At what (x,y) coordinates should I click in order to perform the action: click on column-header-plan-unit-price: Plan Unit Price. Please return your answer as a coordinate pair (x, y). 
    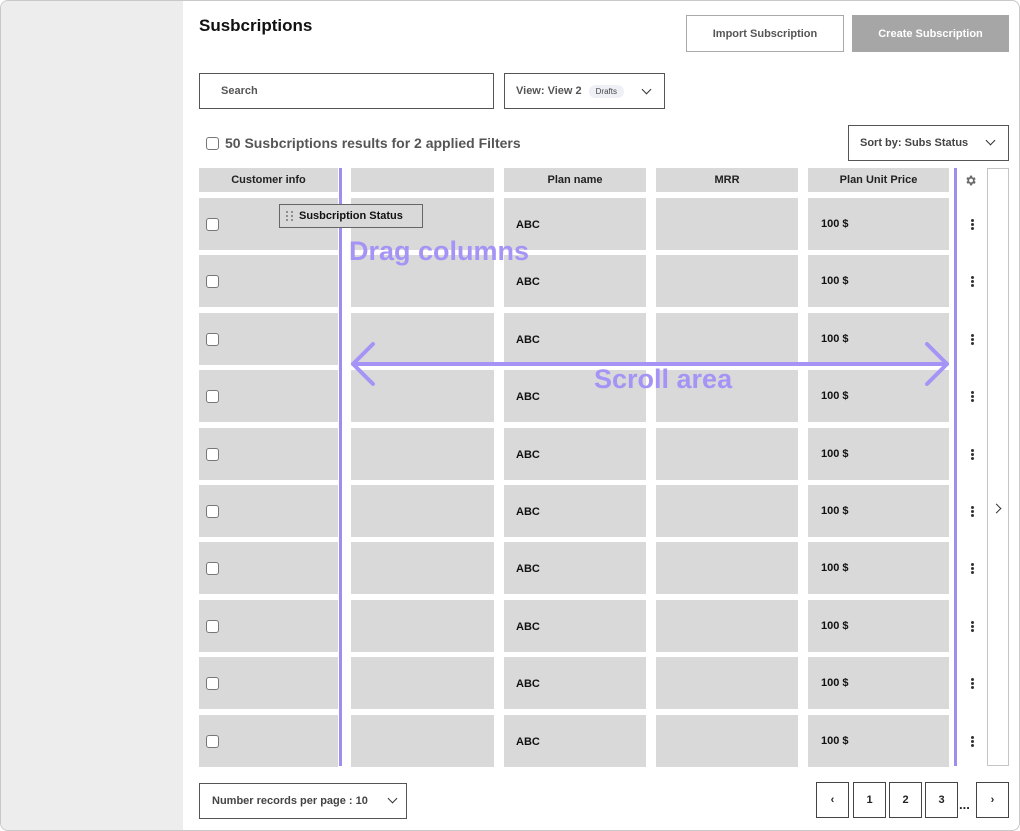
    Looking at the image, I should click on (878, 180).